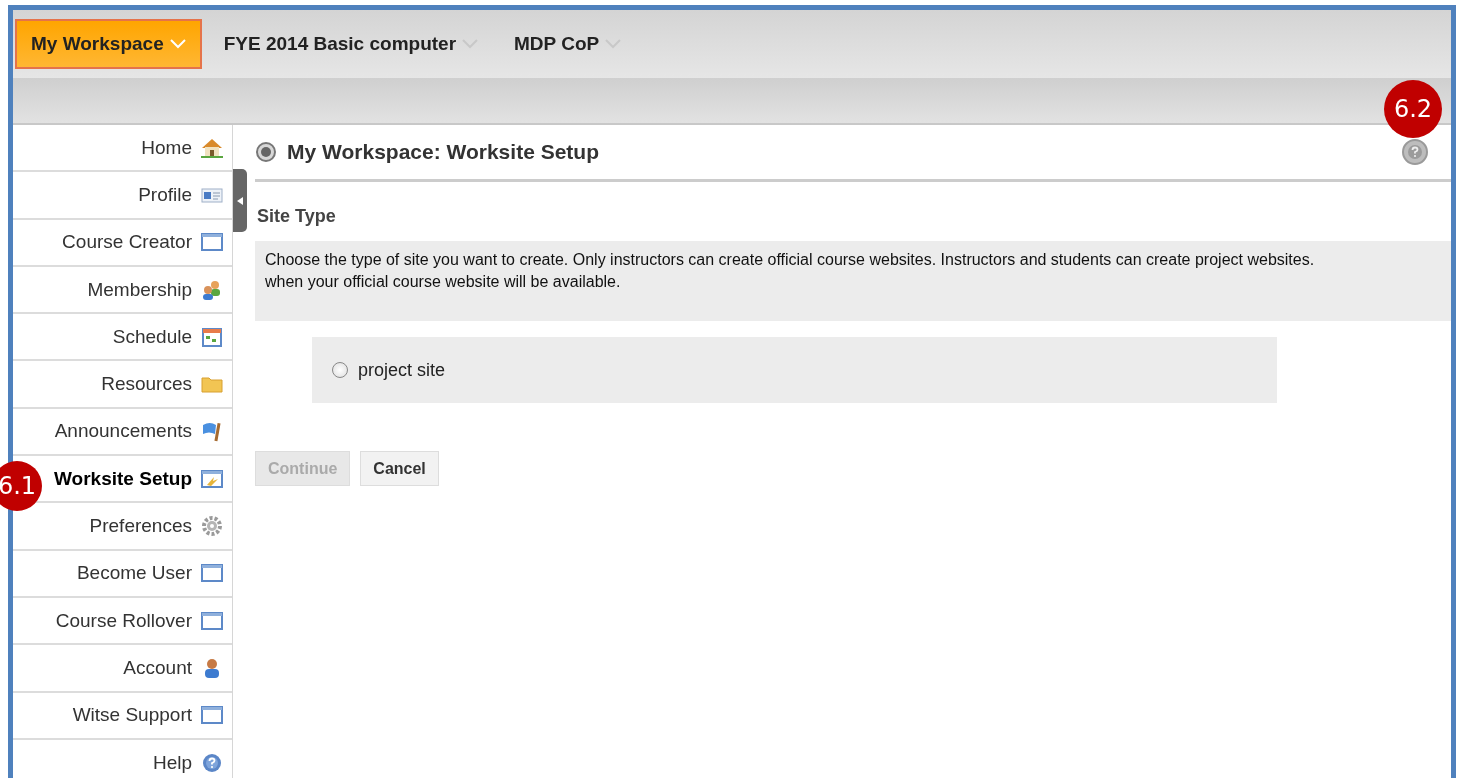 The height and width of the screenshot is (778, 1460). What do you see at coordinates (212, 431) in the screenshot?
I see `flag-icon` at bounding box center [212, 431].